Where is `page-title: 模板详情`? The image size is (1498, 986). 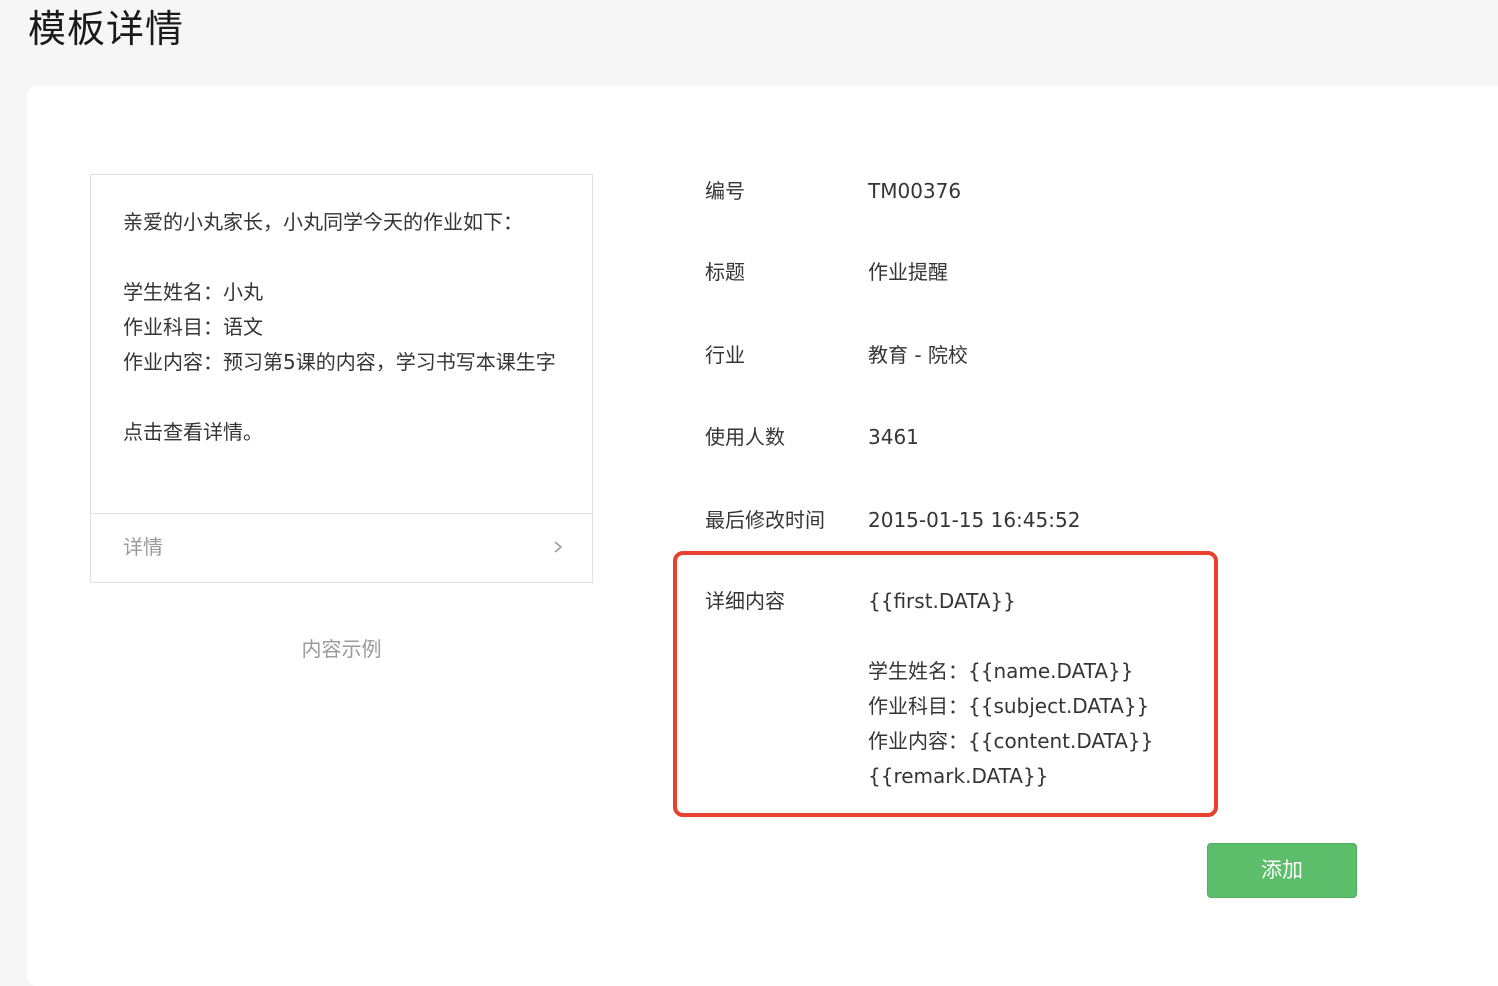
page-title: 模板详情 is located at coordinates (106, 29).